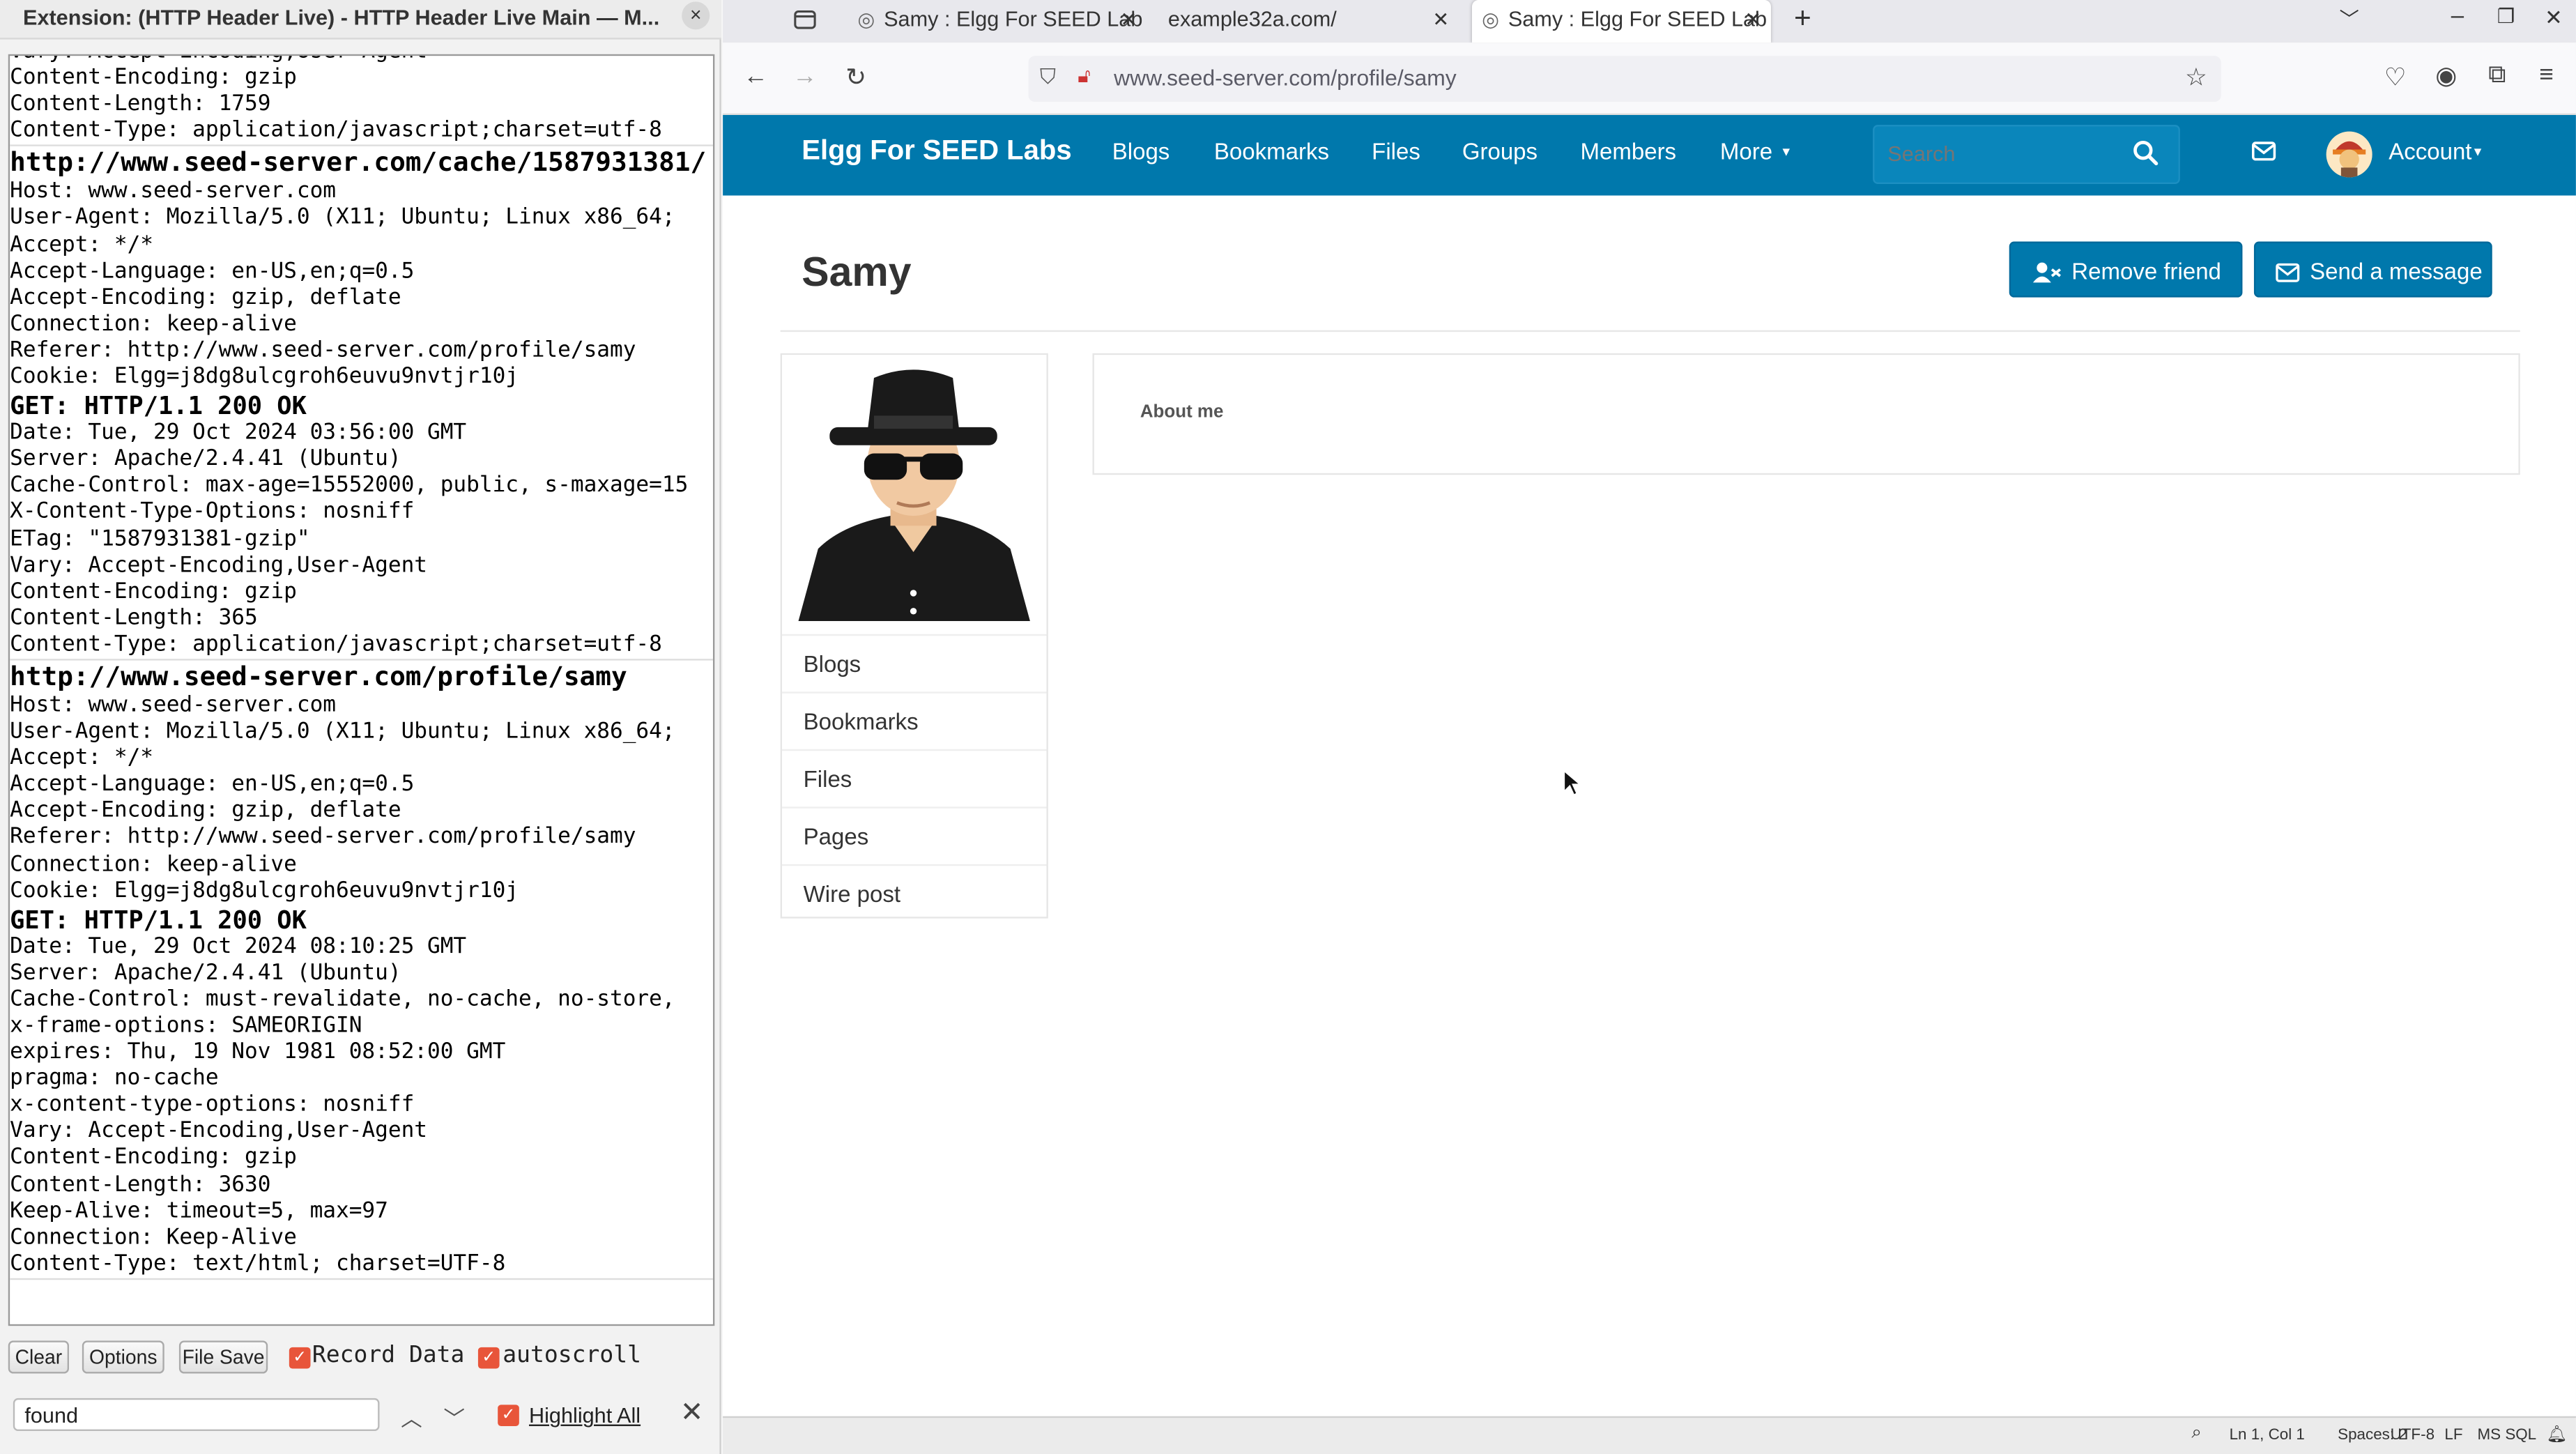 This screenshot has height=1454, width=2576. What do you see at coordinates (1625, 79) in the screenshot?
I see `url-bar: ⛉ 🔓︎ www.seed-server.com/profile/samy ☆` at bounding box center [1625, 79].